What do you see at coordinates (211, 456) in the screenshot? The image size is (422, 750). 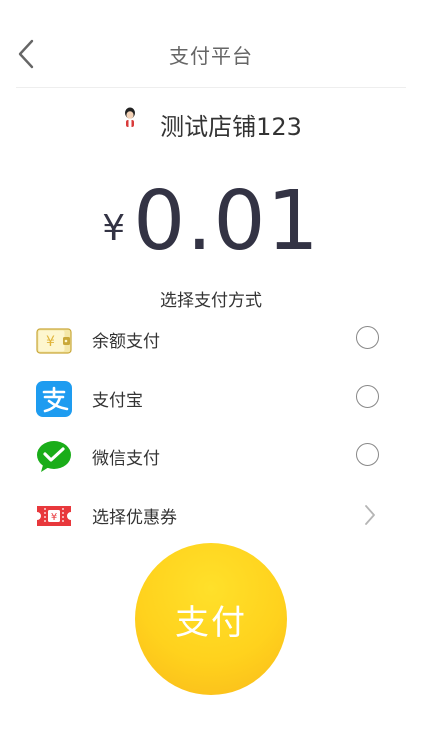 I see `payment-option-wechat: 微信支付` at bounding box center [211, 456].